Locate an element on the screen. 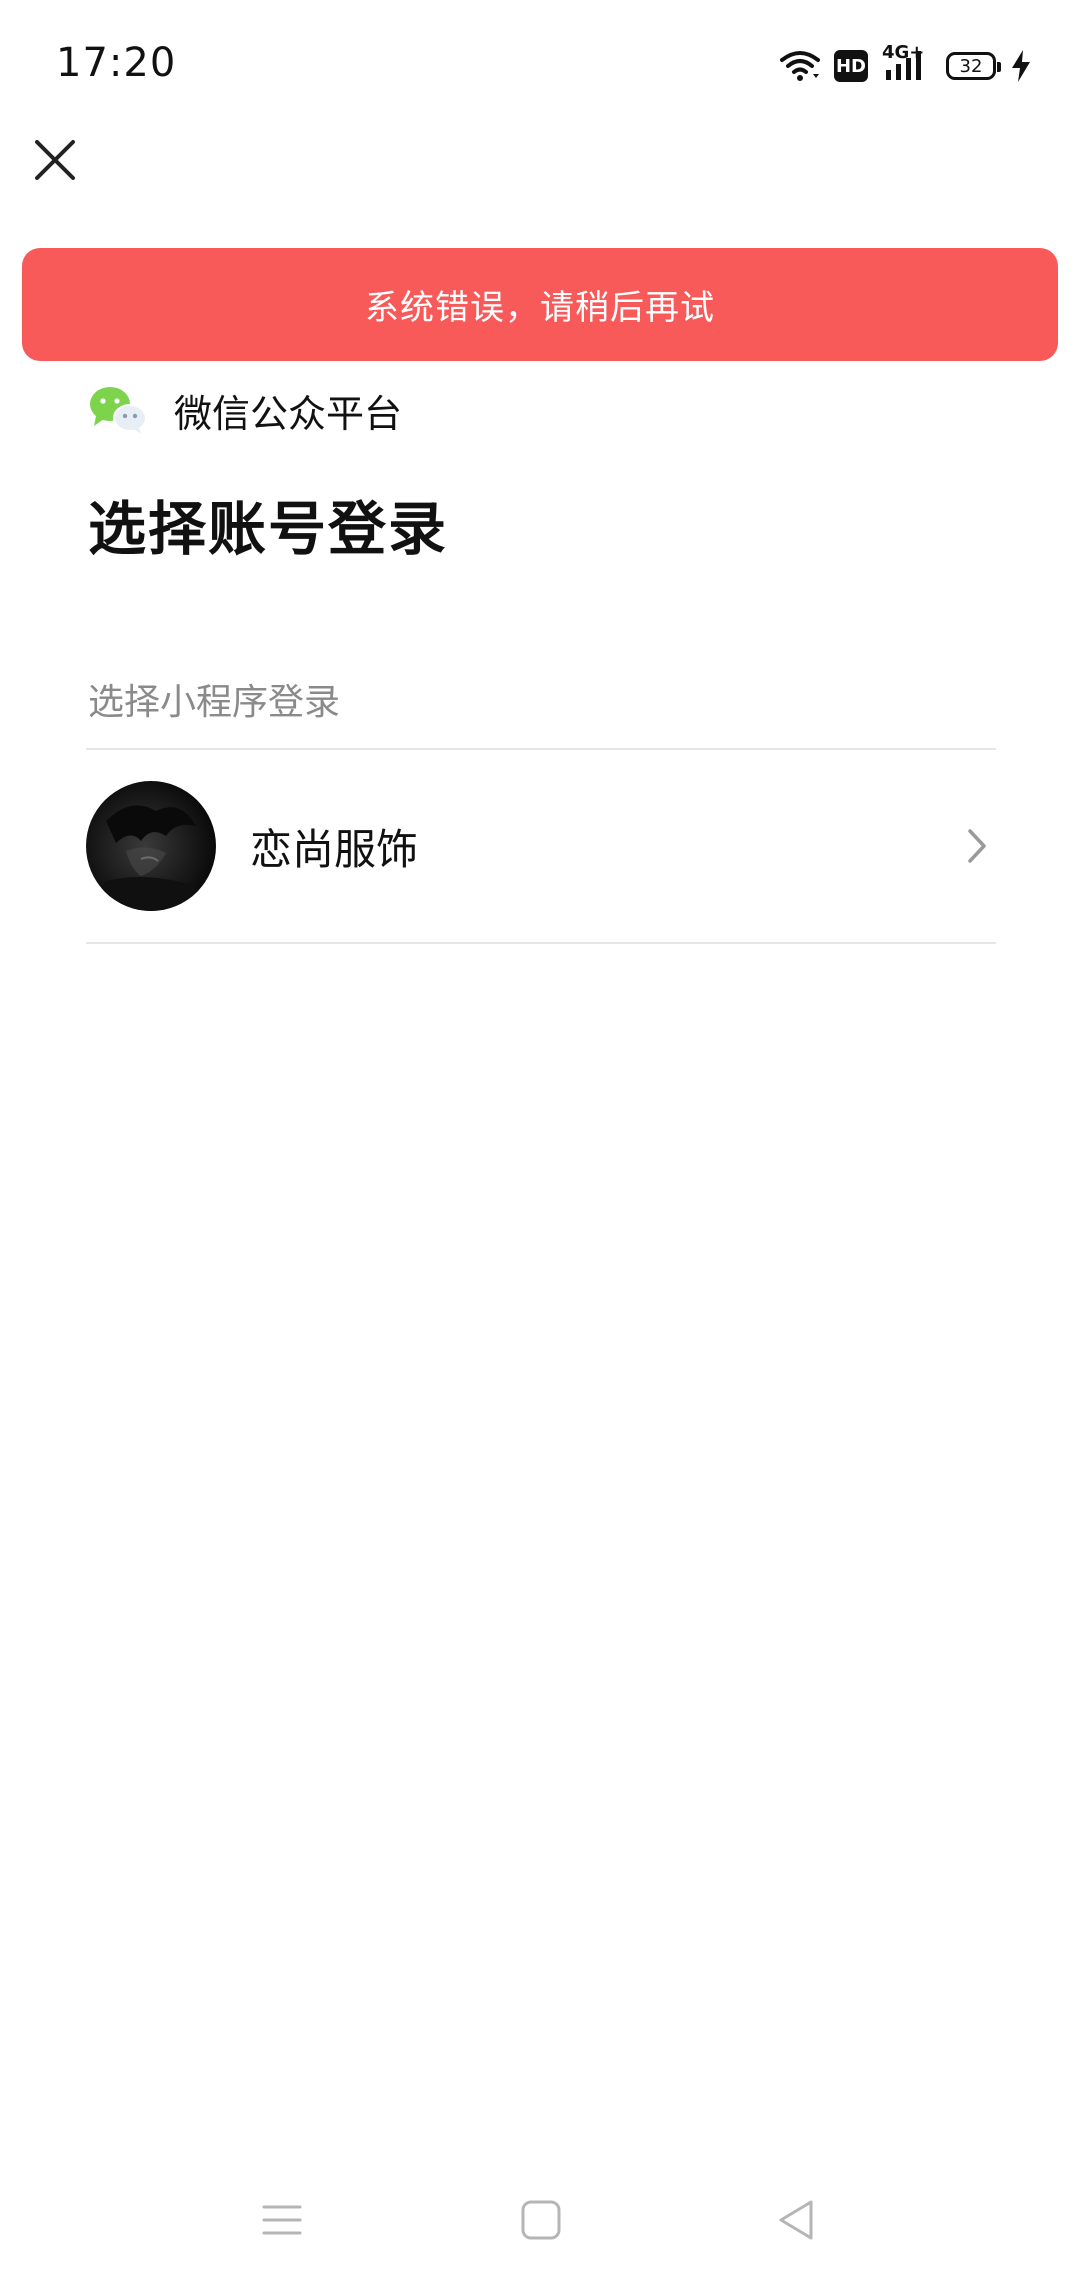  signal-icon: 4G+ is located at coordinates (907, 63).